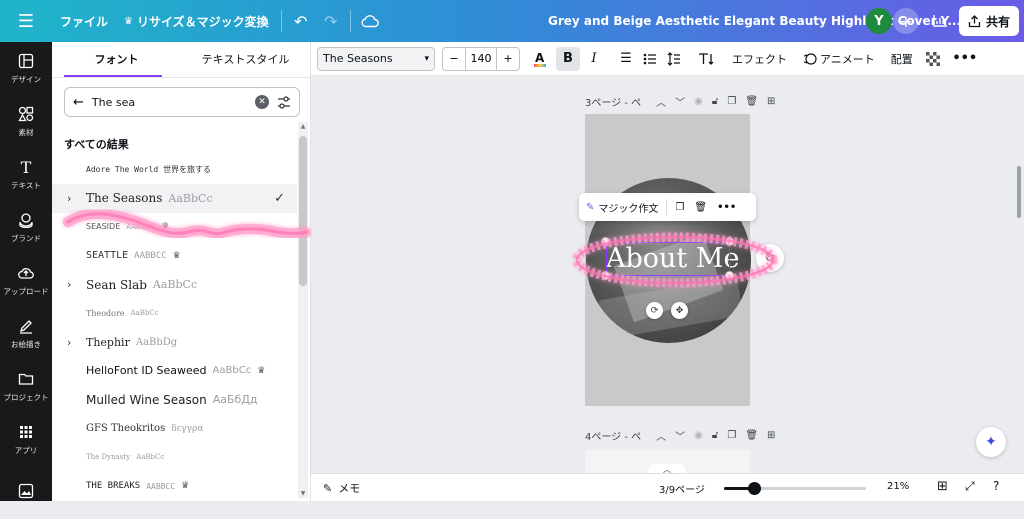 The image size is (1024, 519). Describe the element at coordinates (26, 227) in the screenshot. I see `rail-item-brand: ブランド` at that location.